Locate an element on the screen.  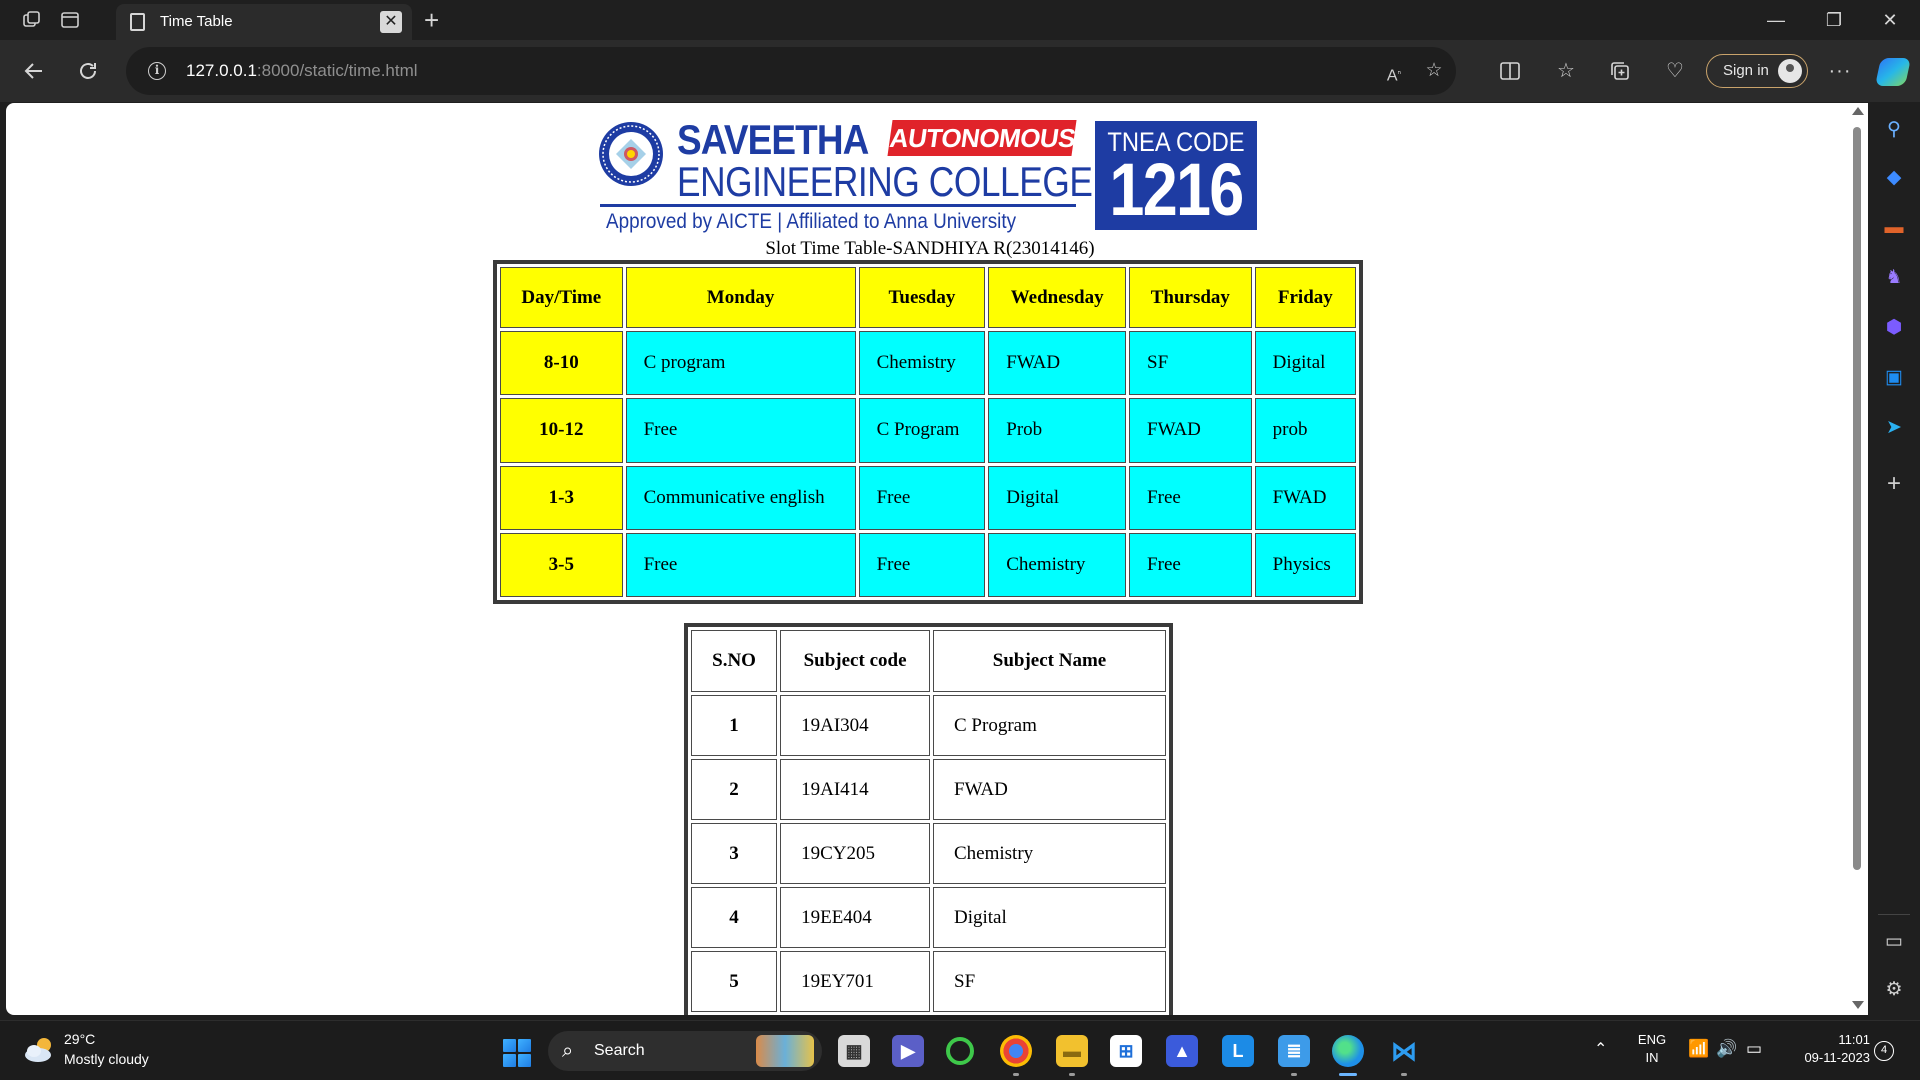
table-cell: Communicative english is located at coordinates (740, 497).